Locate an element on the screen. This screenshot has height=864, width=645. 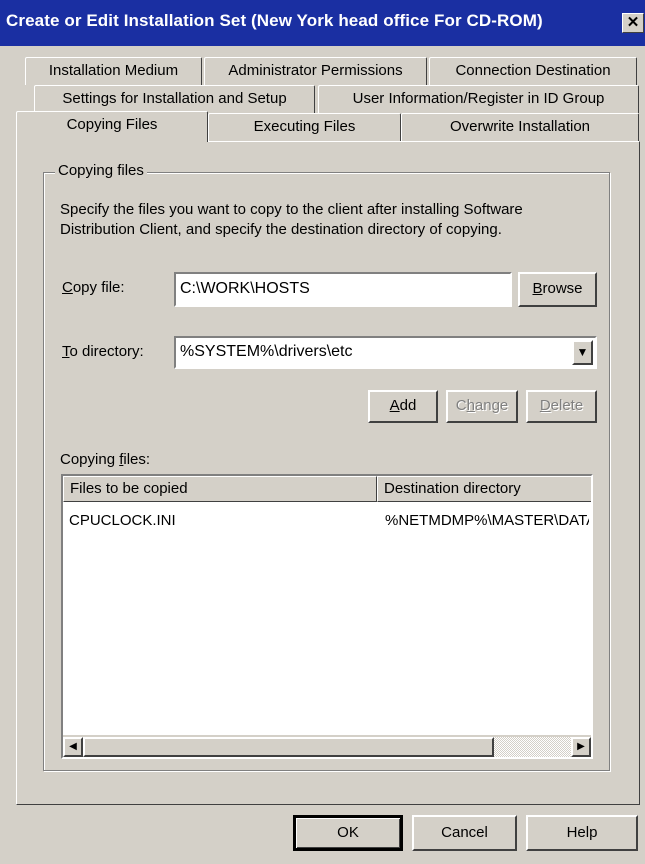
copy-file-label-mnemonic: C is located at coordinates (67, 287).